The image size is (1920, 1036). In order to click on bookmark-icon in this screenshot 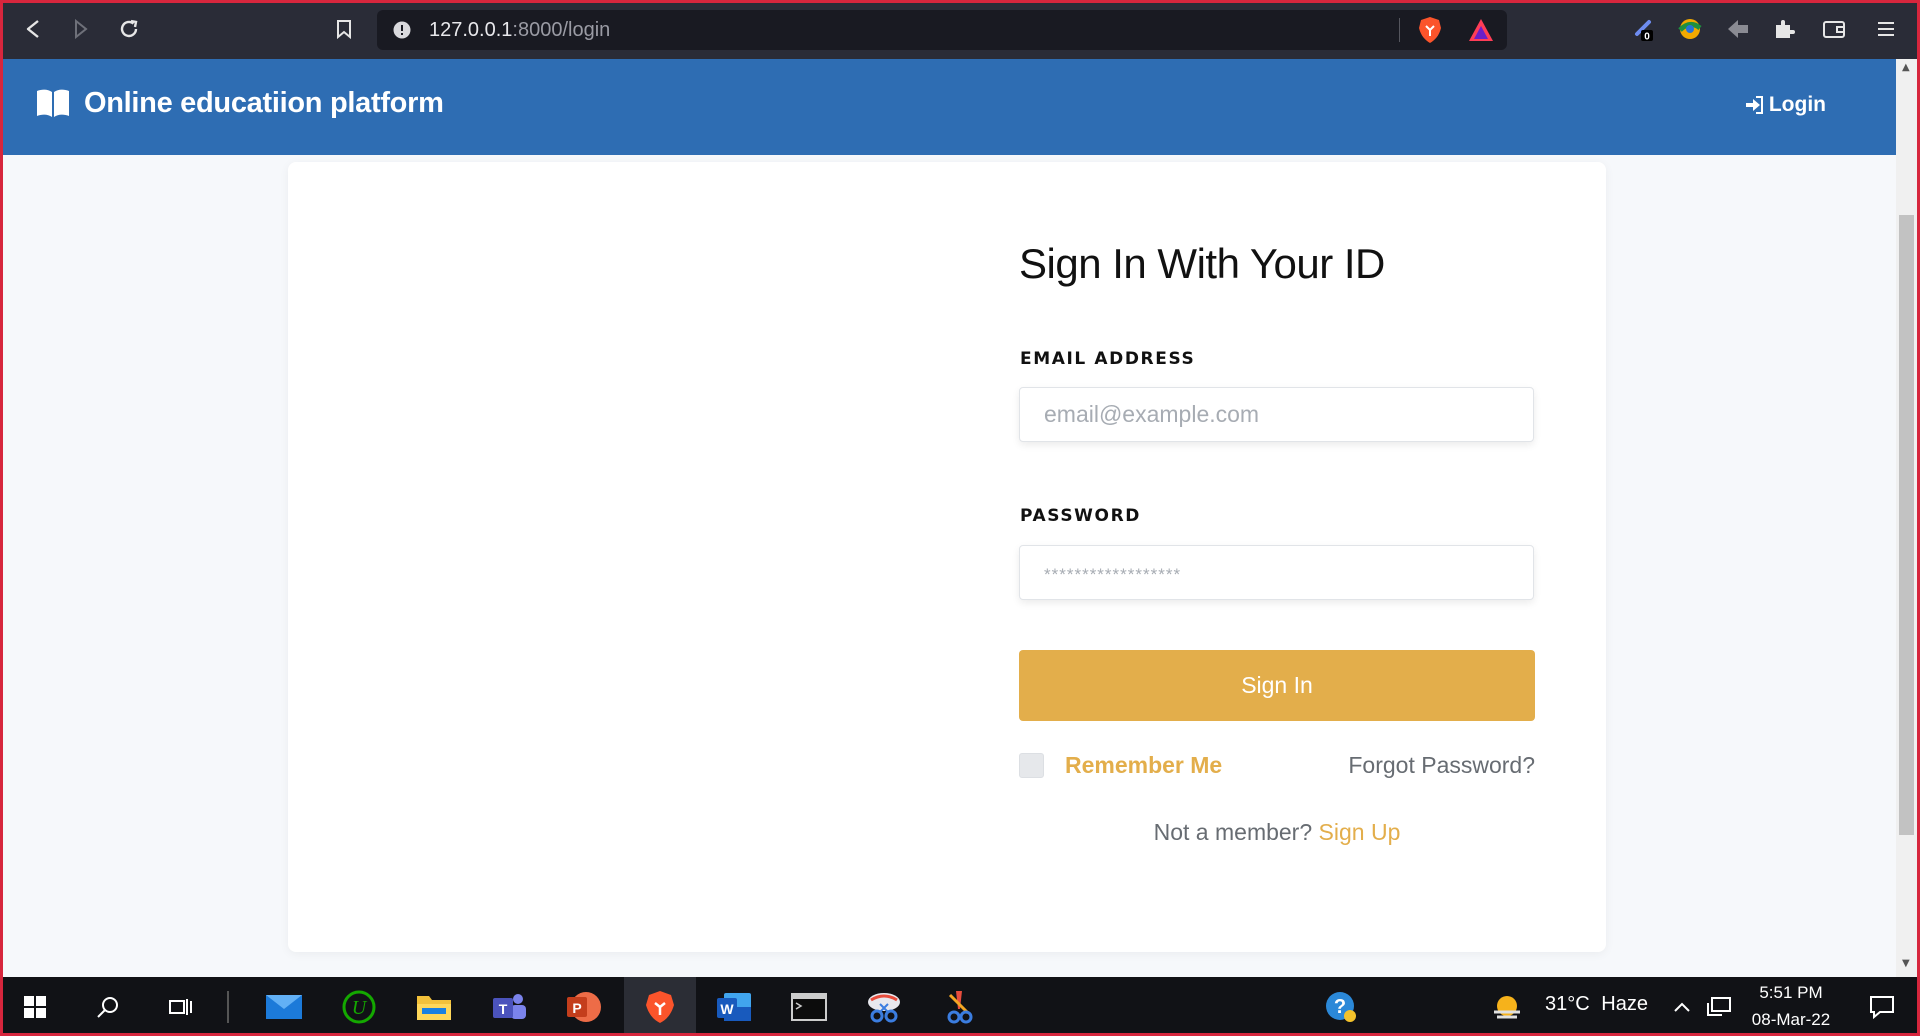, I will do `click(344, 29)`.